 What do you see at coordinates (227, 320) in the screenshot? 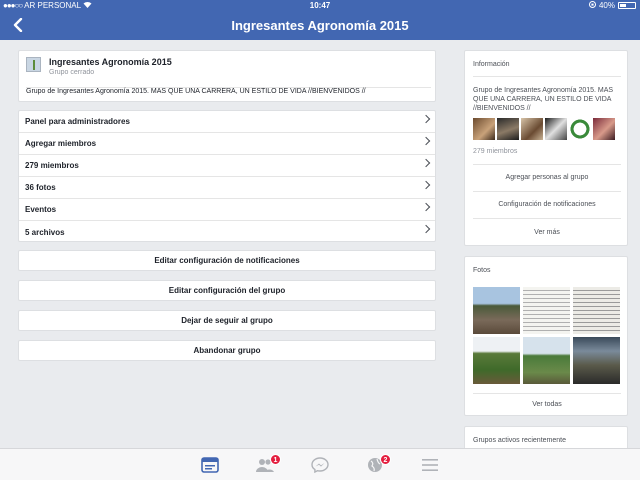
I see `unfollow-group-button: Dejar de seguir al grupo` at bounding box center [227, 320].